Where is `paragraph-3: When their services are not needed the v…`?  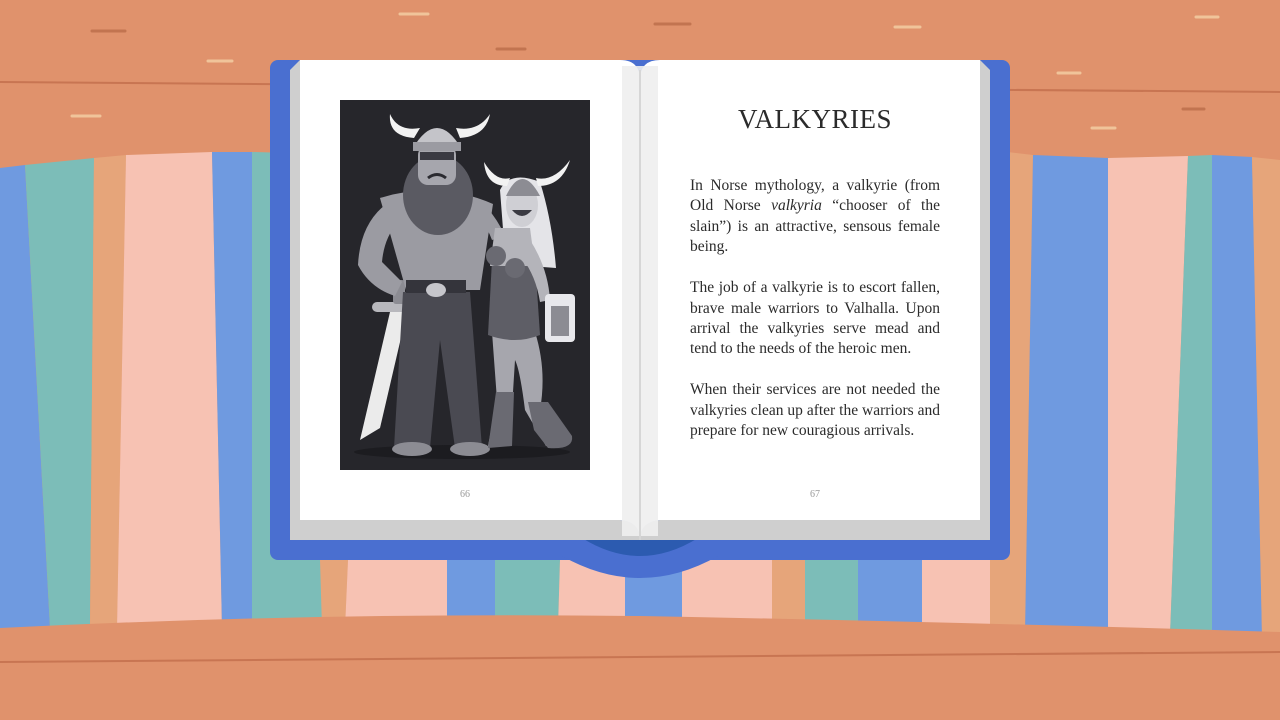
paragraph-3: When their services are not needed the v… is located at coordinates (815, 410).